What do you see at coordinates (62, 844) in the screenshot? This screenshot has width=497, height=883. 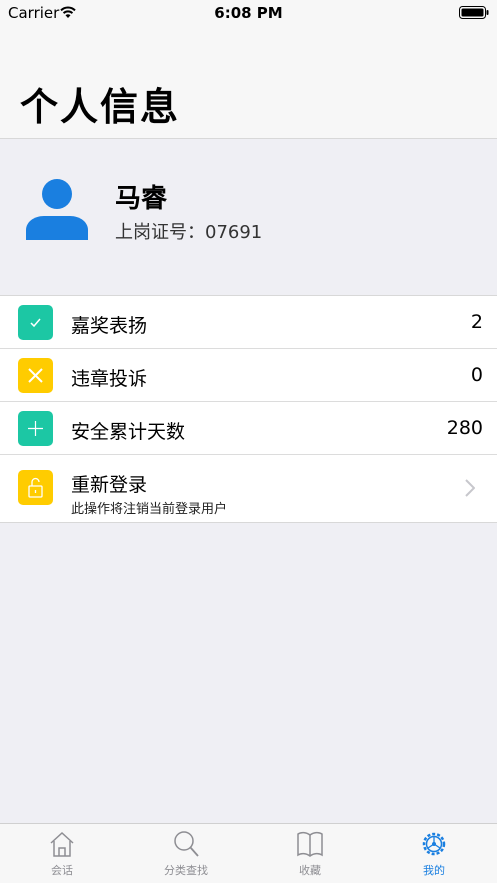 I see `house-icon` at bounding box center [62, 844].